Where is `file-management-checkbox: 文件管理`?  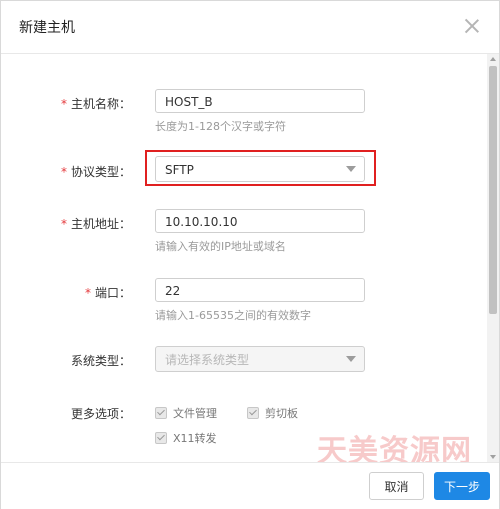 file-management-checkbox: 文件管理 is located at coordinates (186, 413).